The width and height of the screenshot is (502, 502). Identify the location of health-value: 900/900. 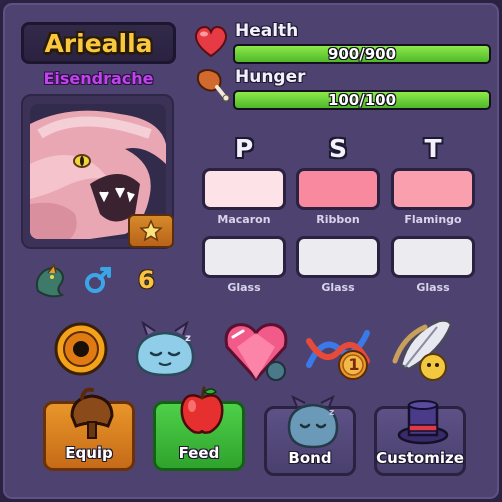
(362, 54).